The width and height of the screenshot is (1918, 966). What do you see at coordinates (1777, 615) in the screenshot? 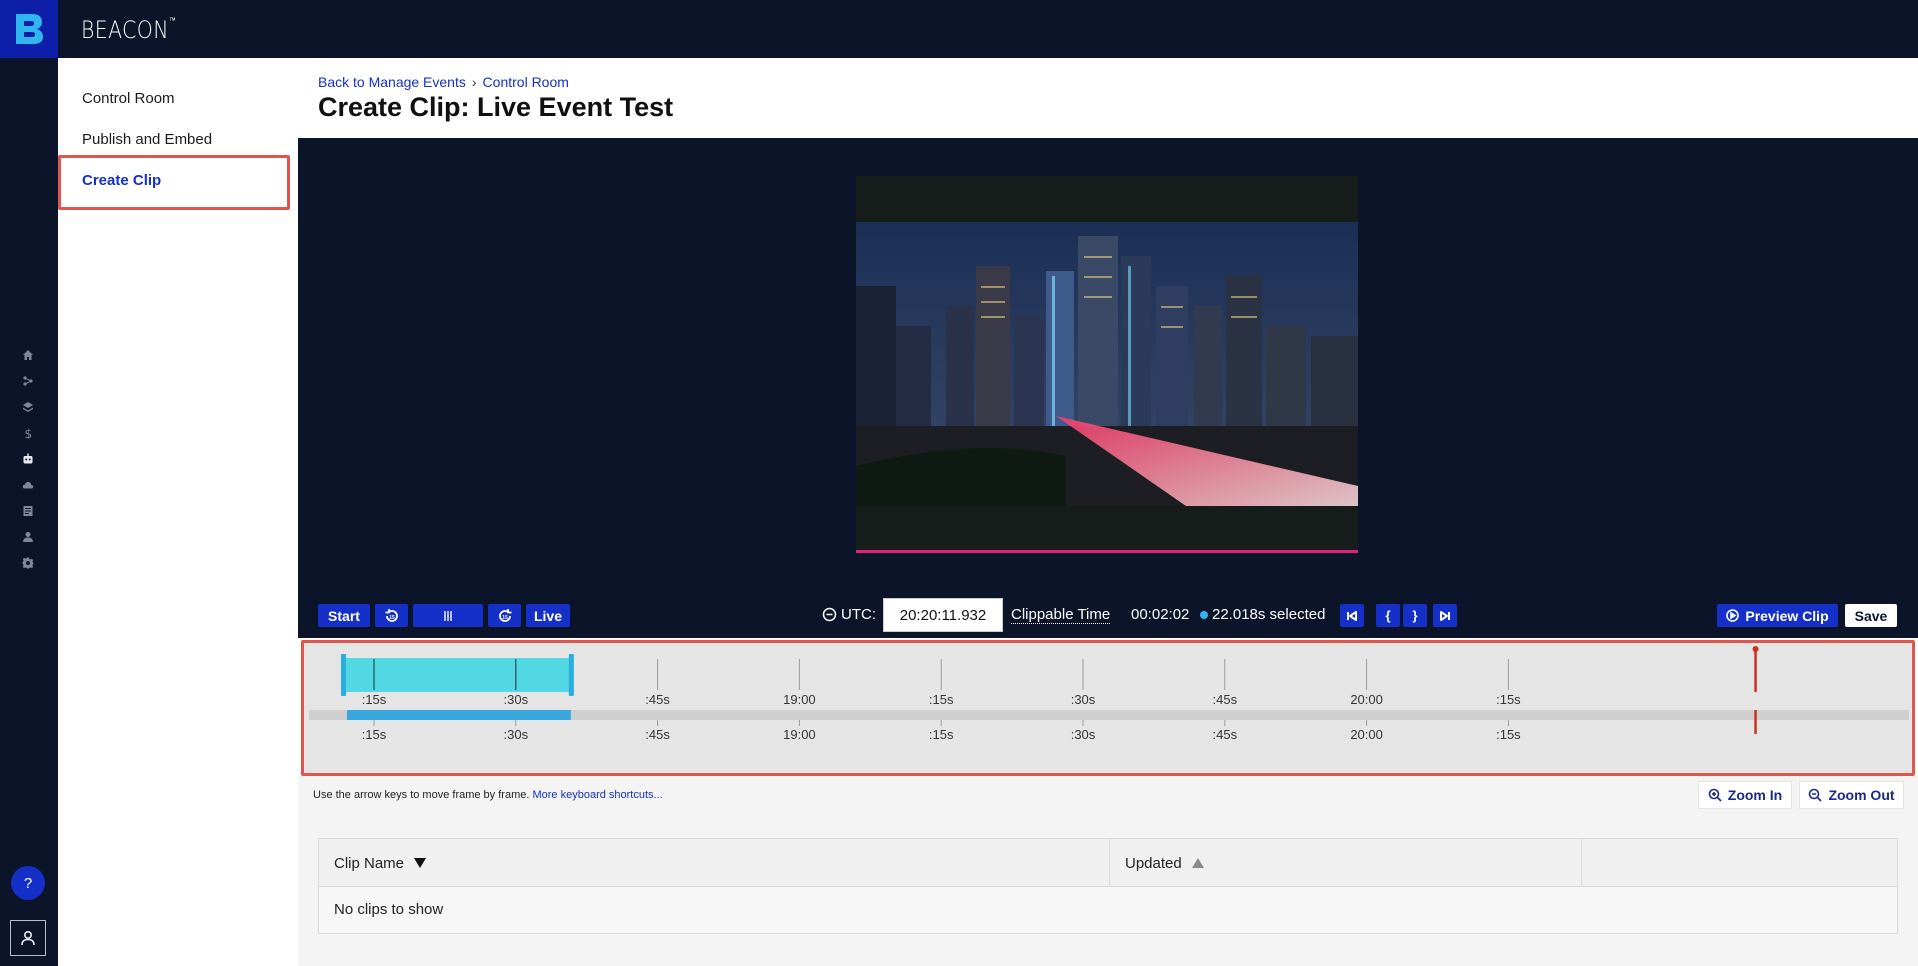
I see `preview-clip-button: Preview Clip` at bounding box center [1777, 615].